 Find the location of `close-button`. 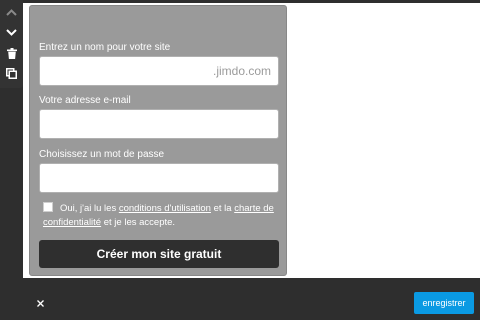

close-button is located at coordinates (40, 303).